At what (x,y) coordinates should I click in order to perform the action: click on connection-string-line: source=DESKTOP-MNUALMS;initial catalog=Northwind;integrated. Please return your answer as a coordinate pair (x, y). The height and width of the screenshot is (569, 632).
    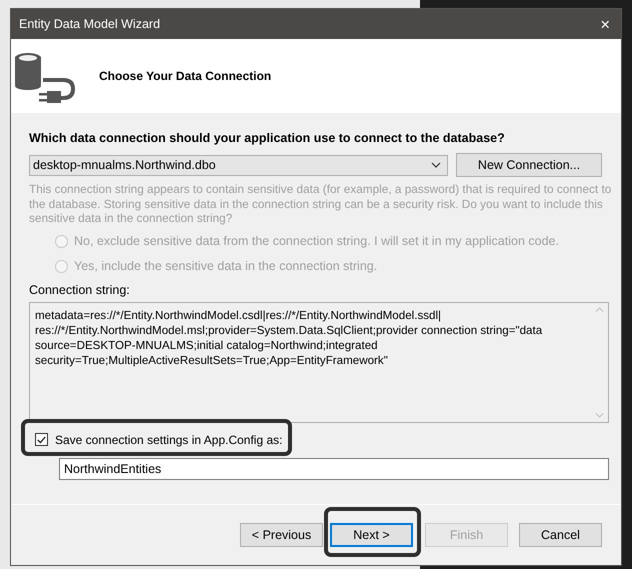
    Looking at the image, I should click on (207, 345).